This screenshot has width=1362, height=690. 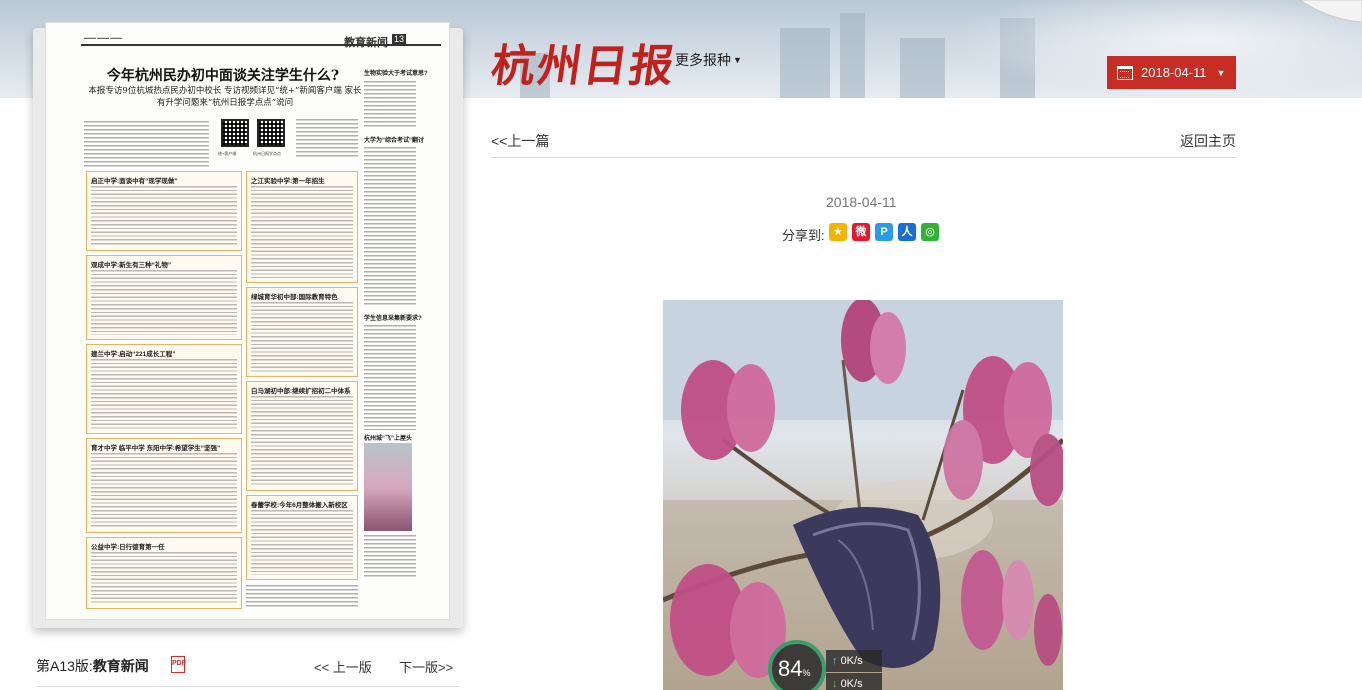 What do you see at coordinates (302, 537) in the screenshot?
I see `story-box: 春蕾学校:今年6月整体搬入新校区` at bounding box center [302, 537].